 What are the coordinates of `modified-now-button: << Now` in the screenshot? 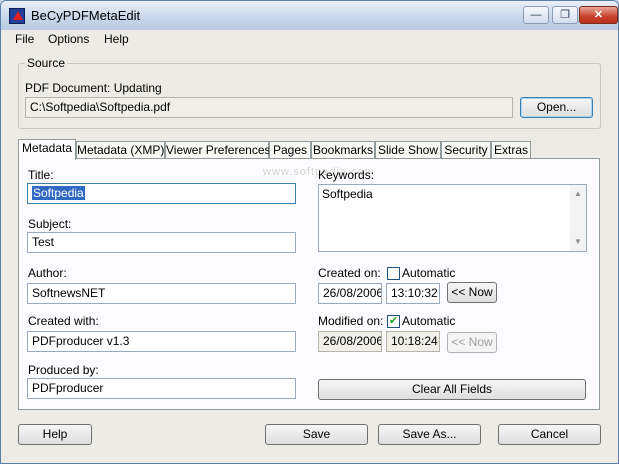 It's located at (472, 342).